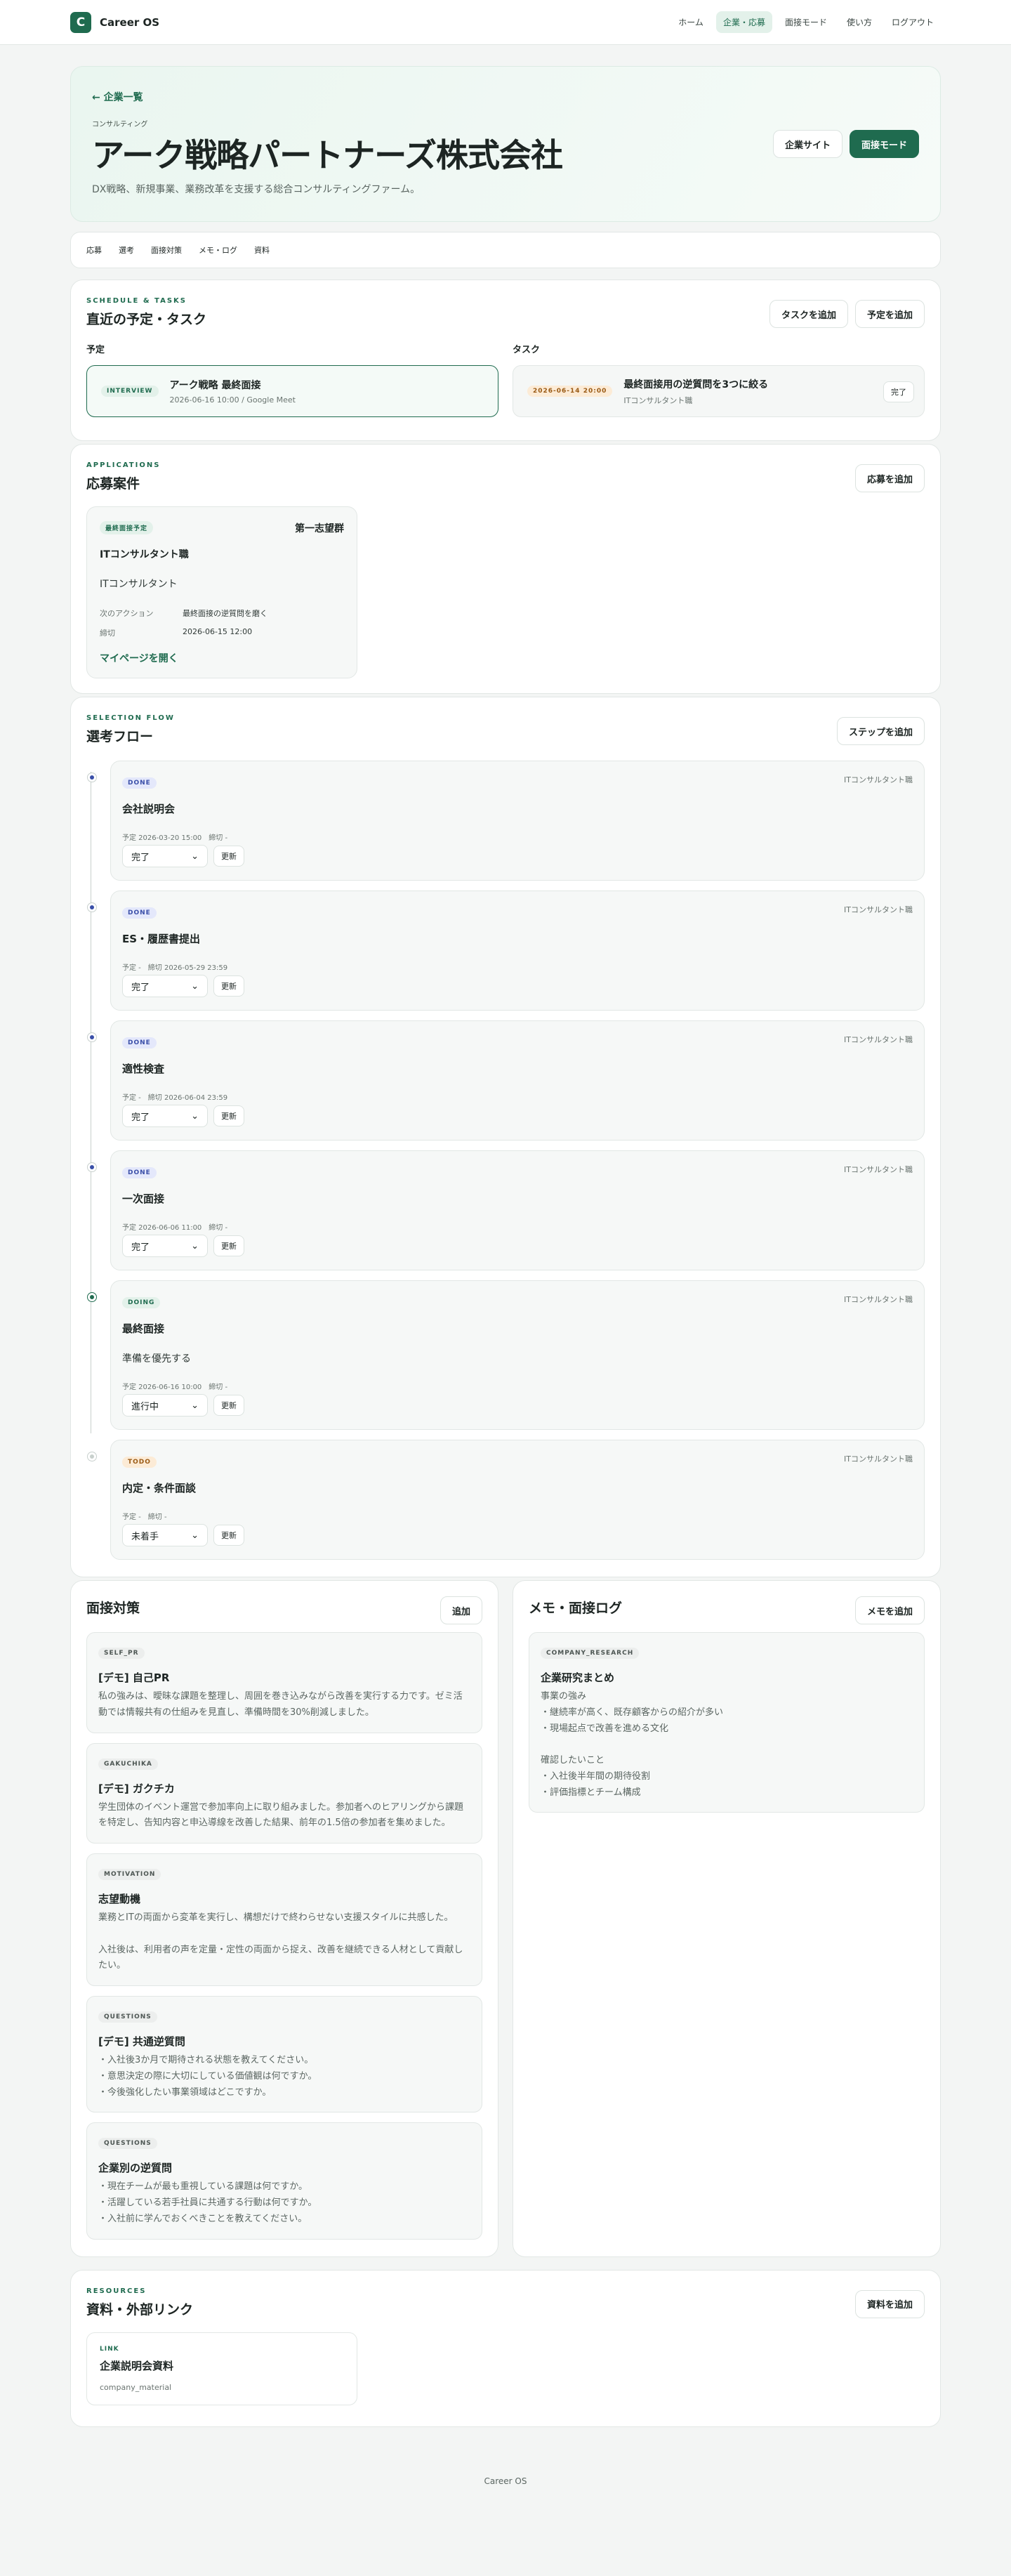 Image resolution: width=1011 pixels, height=2576 pixels. I want to click on step-title: 適性検査, so click(143, 1069).